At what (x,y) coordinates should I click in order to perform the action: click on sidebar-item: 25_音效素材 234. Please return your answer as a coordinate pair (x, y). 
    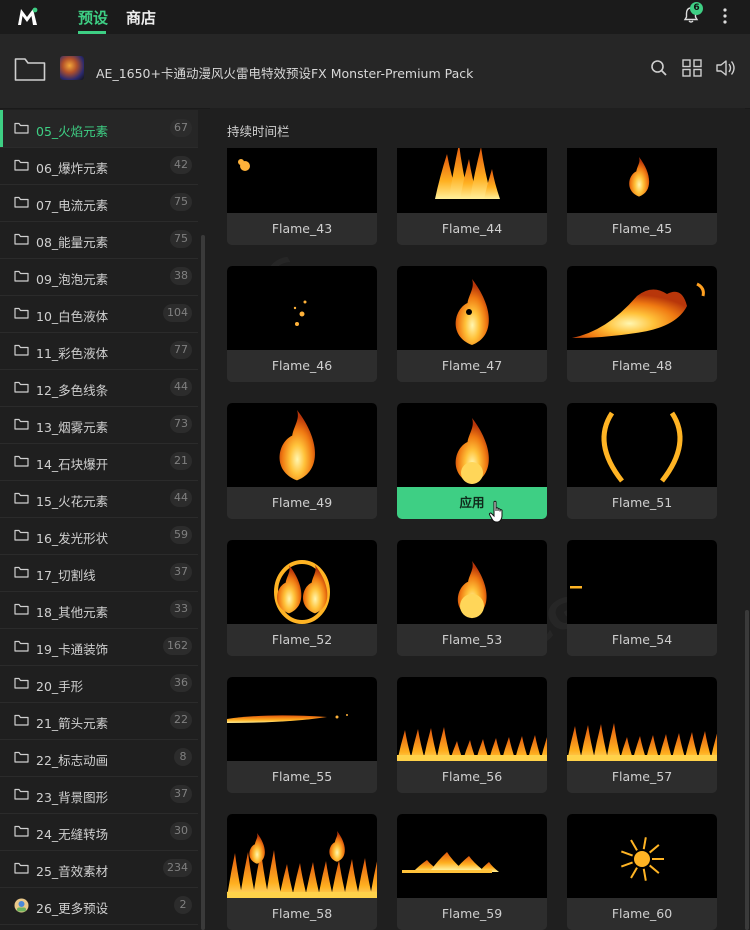
    Looking at the image, I should click on (99, 869).